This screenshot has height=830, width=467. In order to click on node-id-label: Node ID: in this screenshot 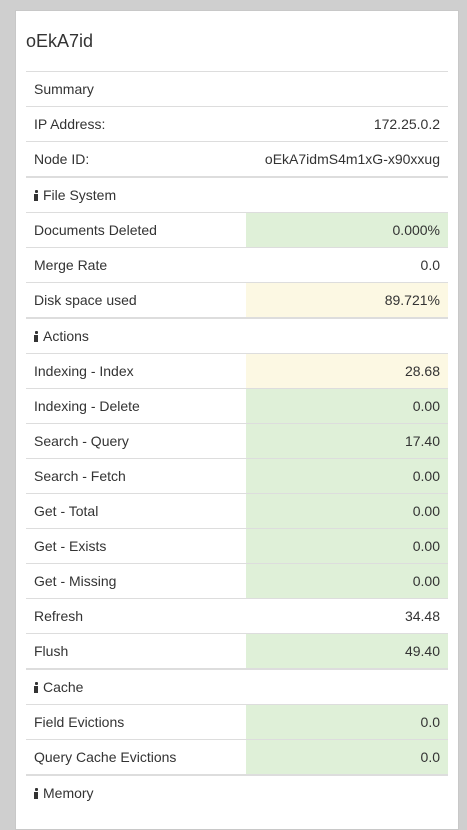, I will do `click(136, 159)`.